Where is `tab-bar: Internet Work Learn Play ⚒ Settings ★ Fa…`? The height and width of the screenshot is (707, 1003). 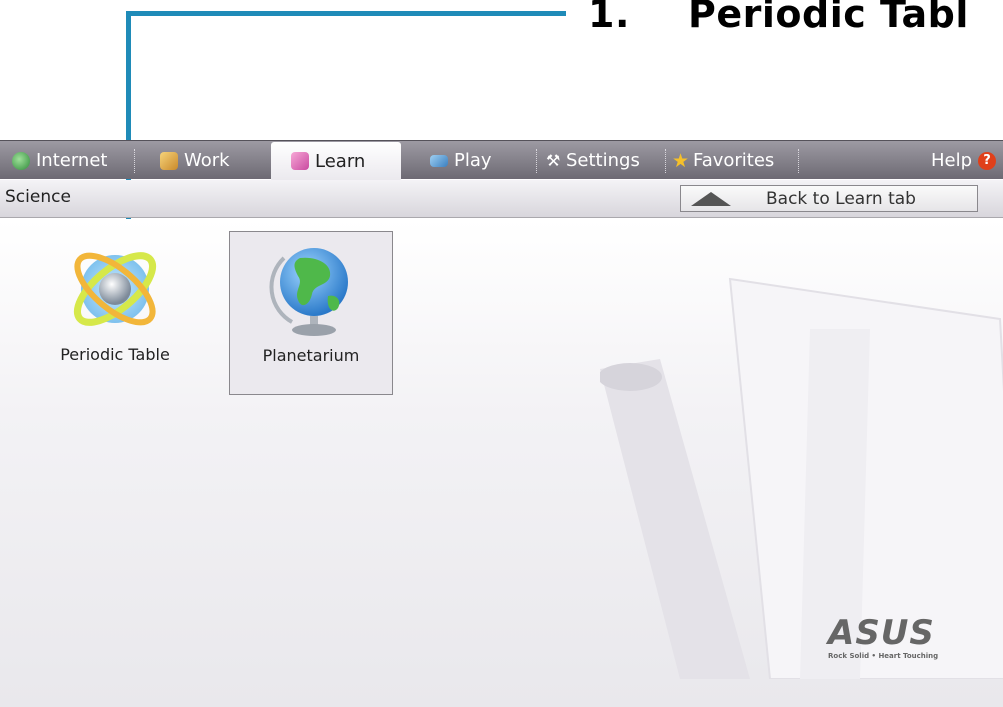 tab-bar: Internet Work Learn Play ⚒ Settings ★ Fa… is located at coordinates (501, 160).